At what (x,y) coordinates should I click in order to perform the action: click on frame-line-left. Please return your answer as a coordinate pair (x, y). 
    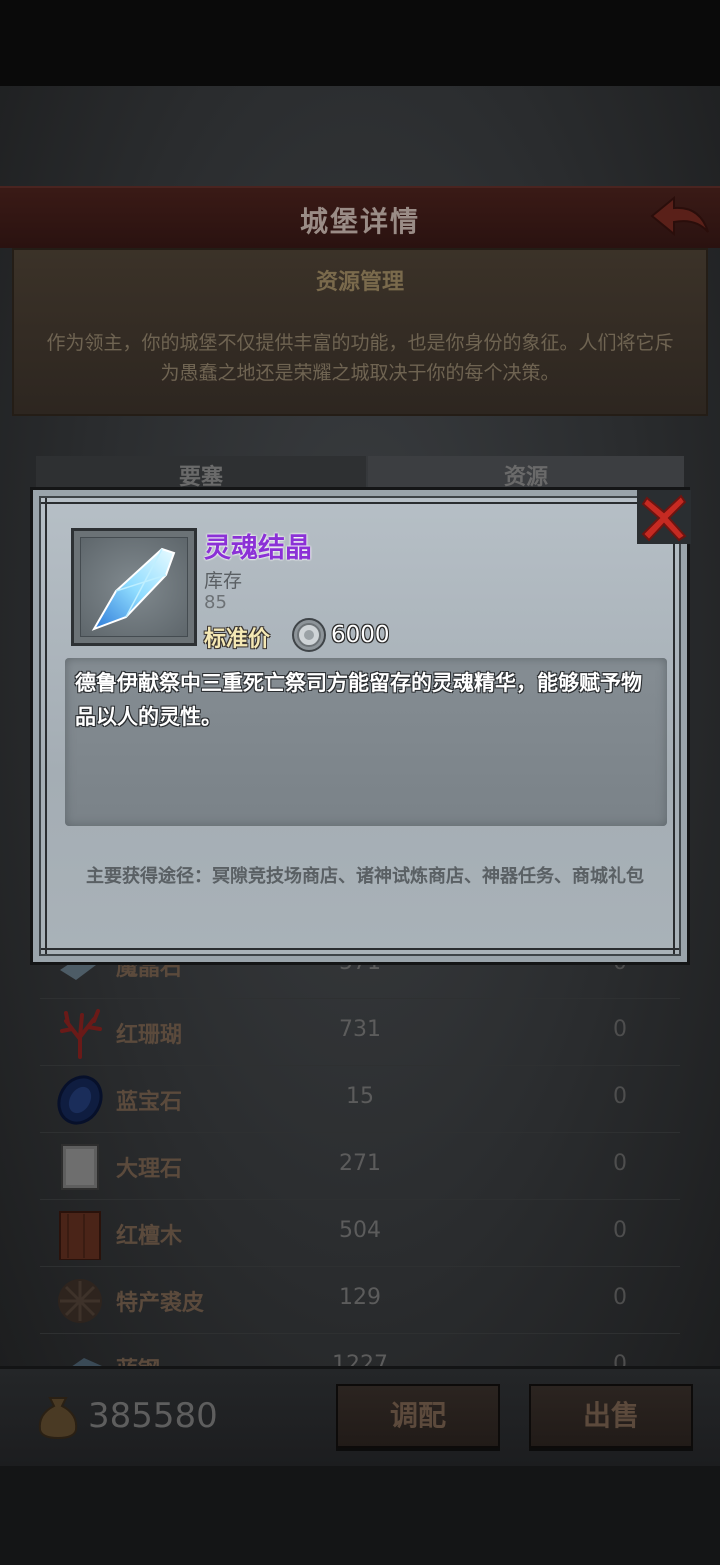
    Looking at the image, I should click on (46, 726).